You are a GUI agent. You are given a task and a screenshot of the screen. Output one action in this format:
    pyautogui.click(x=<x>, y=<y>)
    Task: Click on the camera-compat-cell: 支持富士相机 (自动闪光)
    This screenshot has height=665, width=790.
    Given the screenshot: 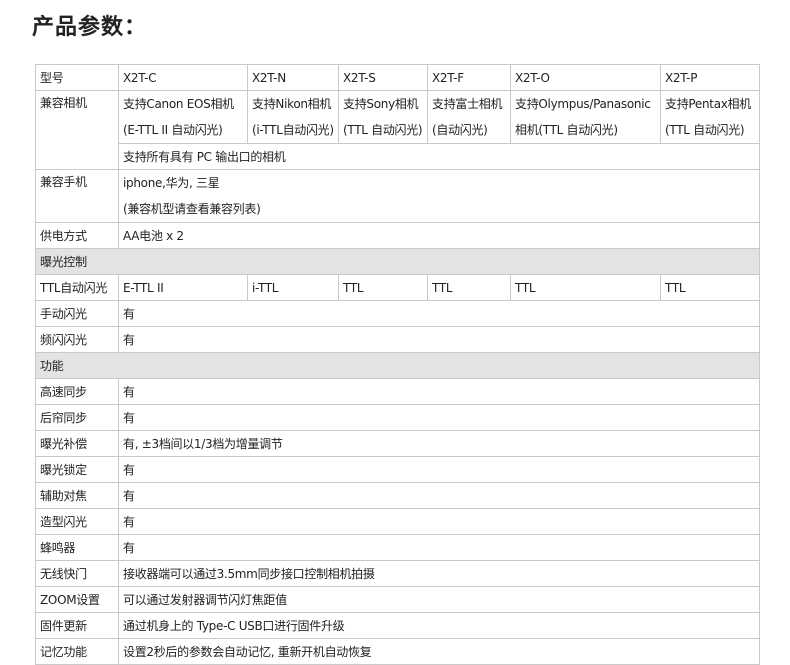 What is the action you would take?
    pyautogui.click(x=469, y=117)
    